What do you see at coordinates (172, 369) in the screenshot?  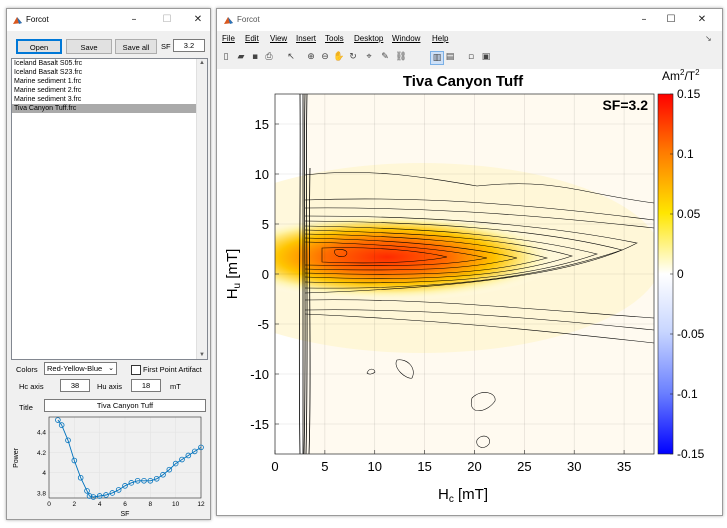 I see `first-point-label: First Point Artifact` at bounding box center [172, 369].